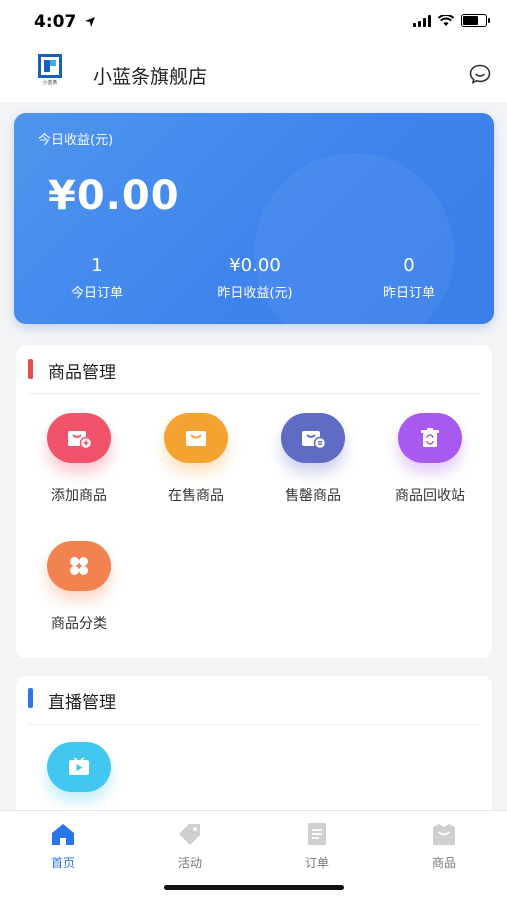 The width and height of the screenshot is (507, 901). Describe the element at coordinates (63, 846) in the screenshot. I see `tab-home: 首页` at that location.